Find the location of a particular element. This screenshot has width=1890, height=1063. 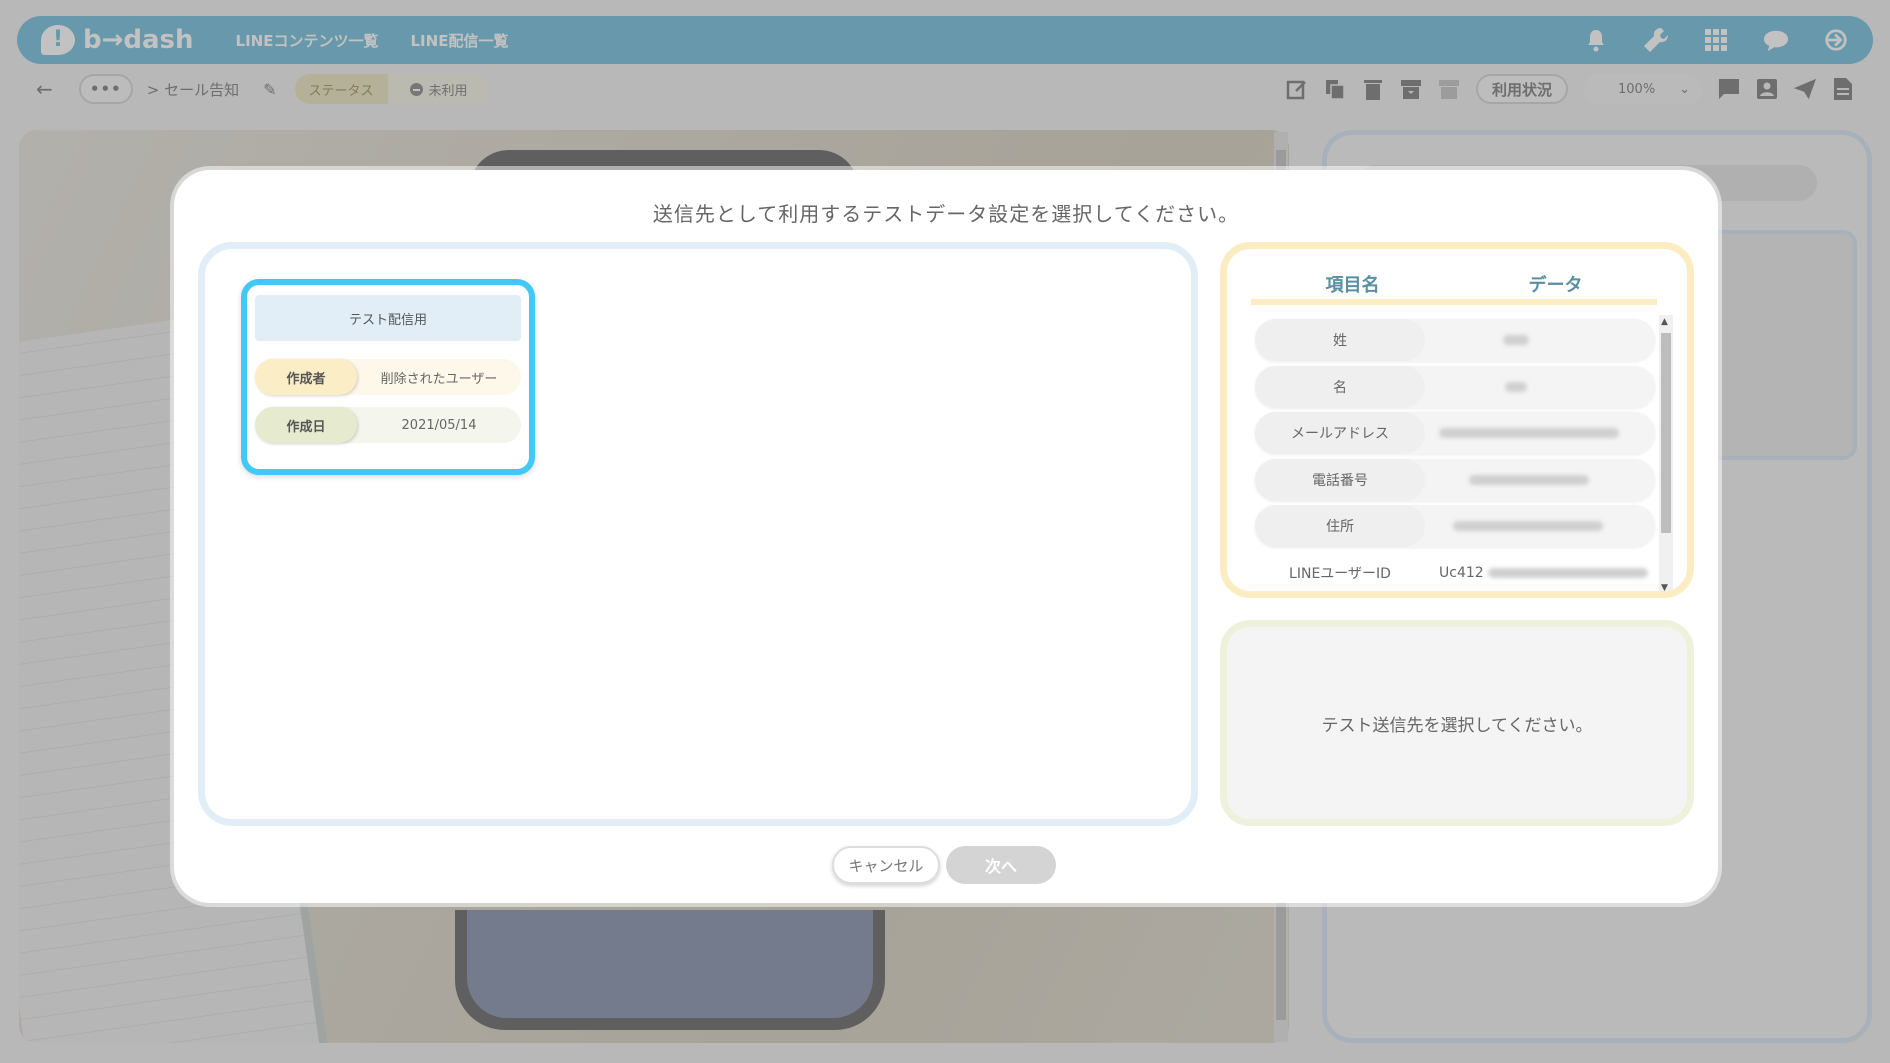

column-data: データ is located at coordinates (1555, 285).